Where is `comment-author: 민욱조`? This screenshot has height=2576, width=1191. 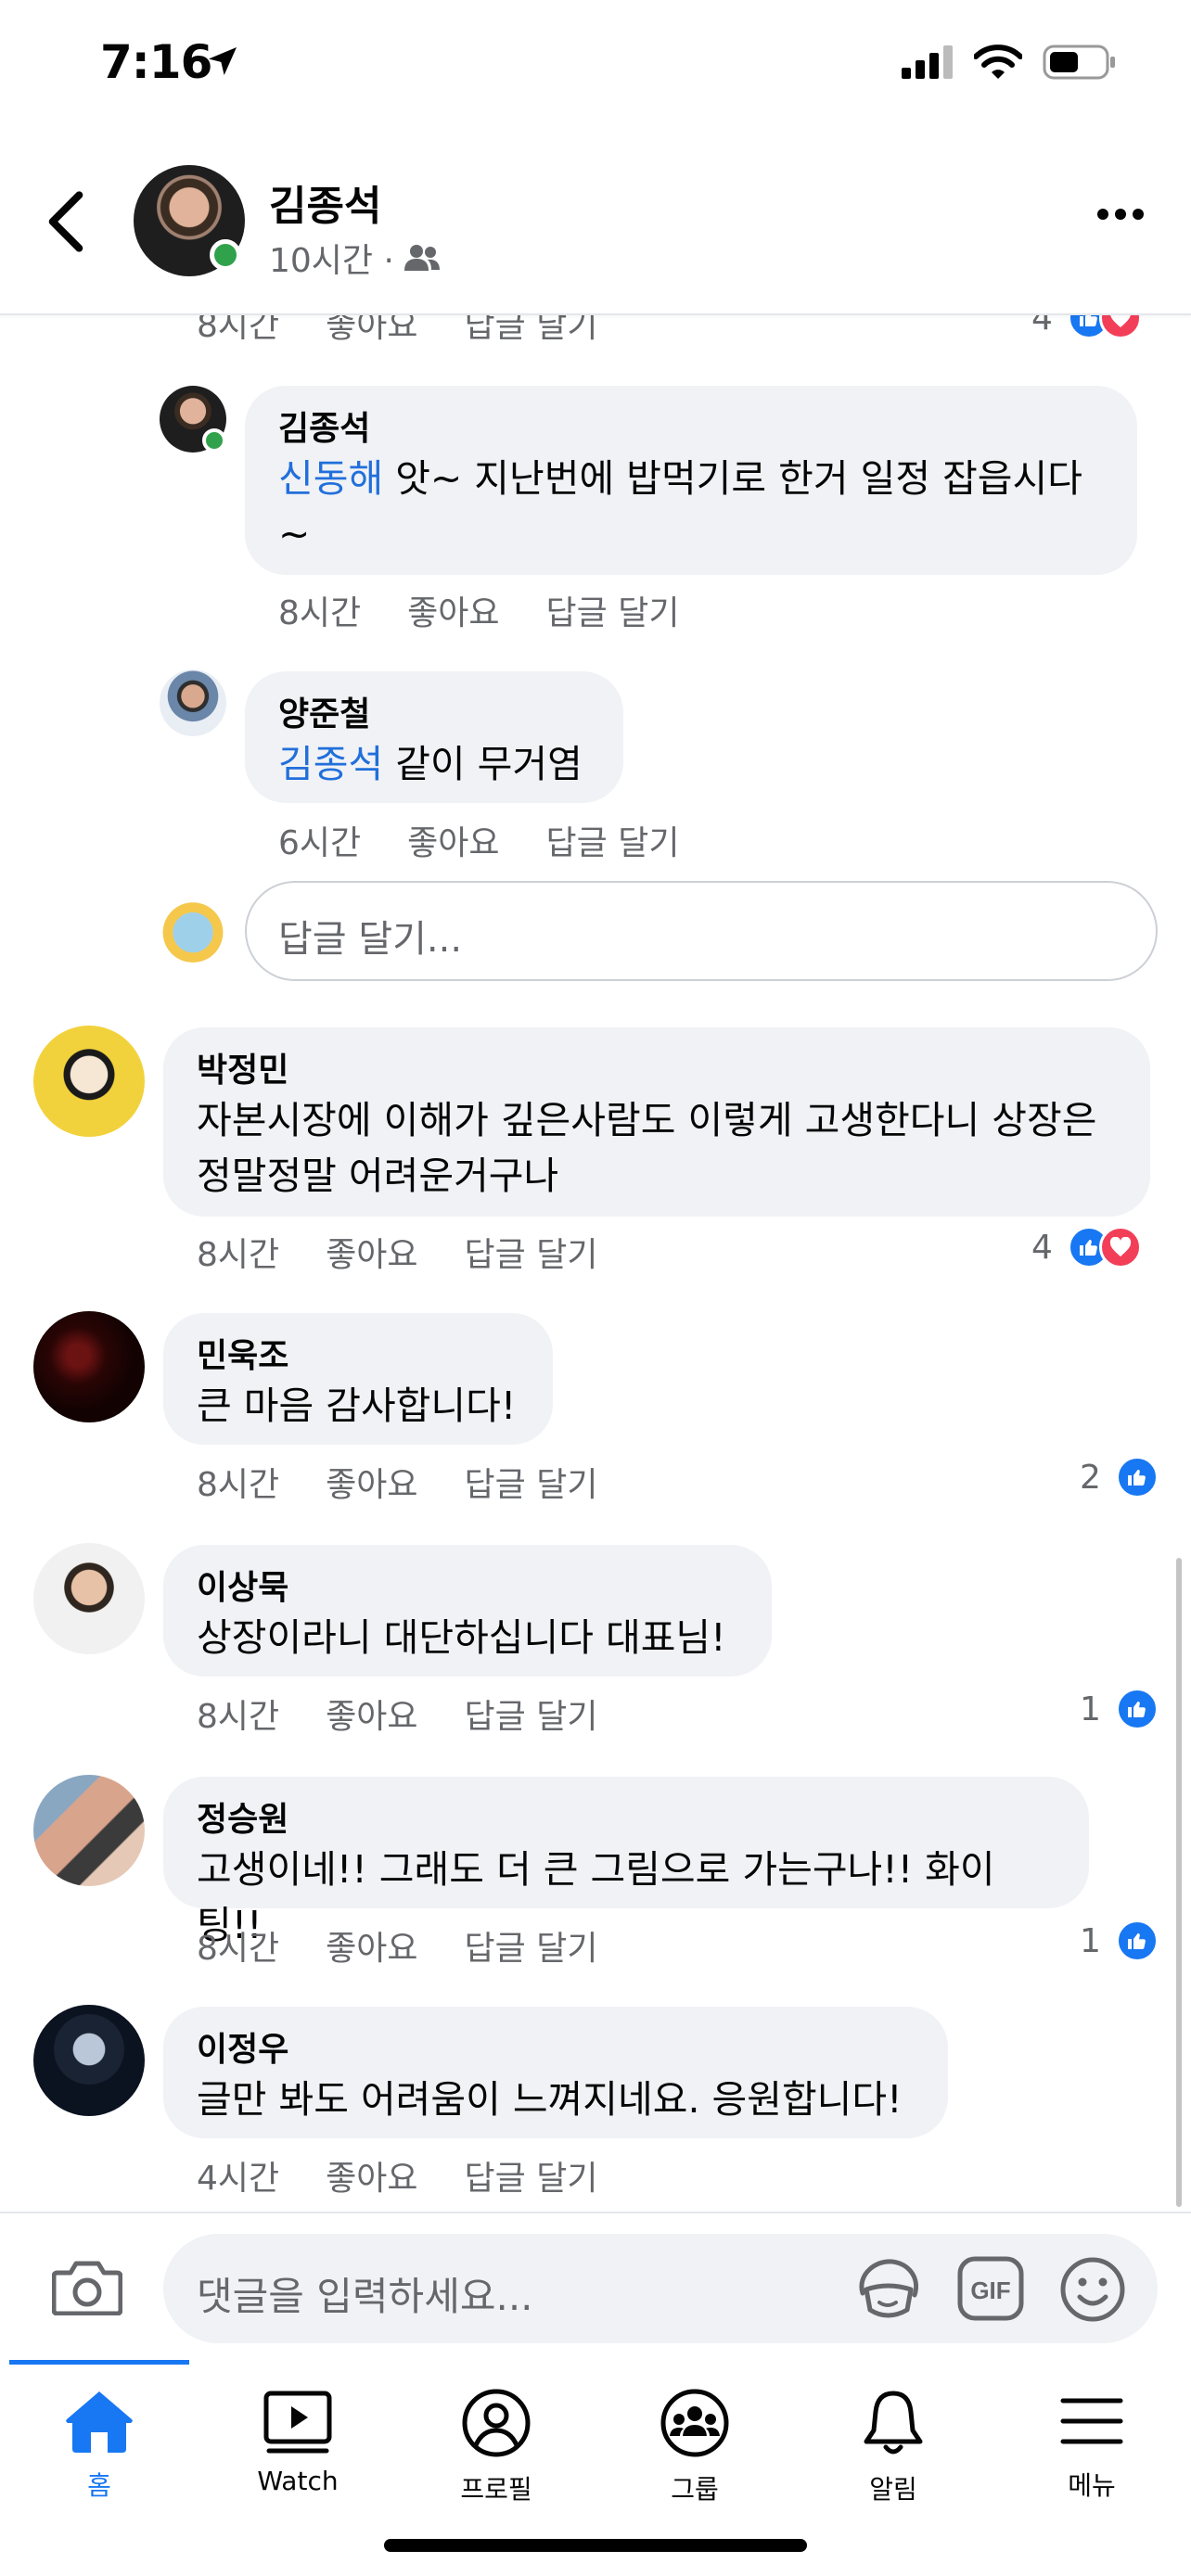 comment-author: 민욱조 is located at coordinates (358, 1357).